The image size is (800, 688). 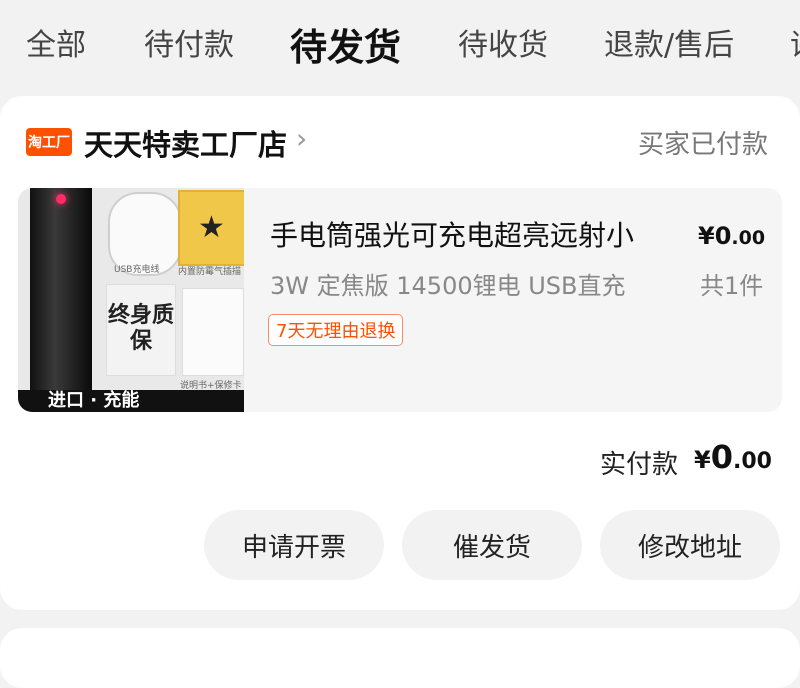 What do you see at coordinates (492, 545) in the screenshot?
I see `urge-shipment-button: 催发货` at bounding box center [492, 545].